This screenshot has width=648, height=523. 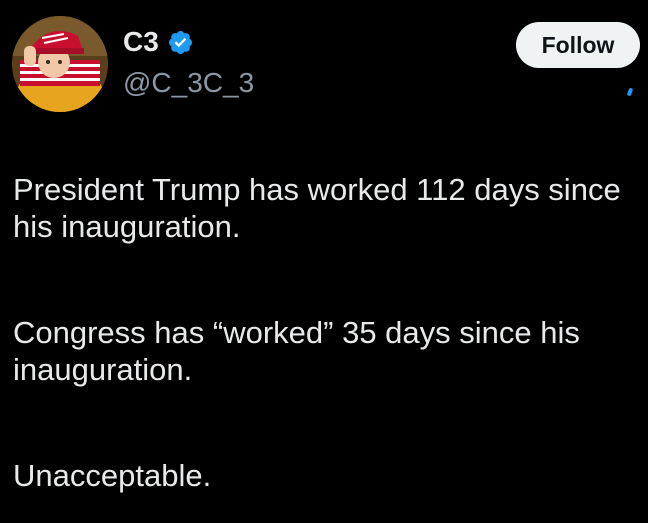 I want to click on author-name-row: C3, so click(x=158, y=42).